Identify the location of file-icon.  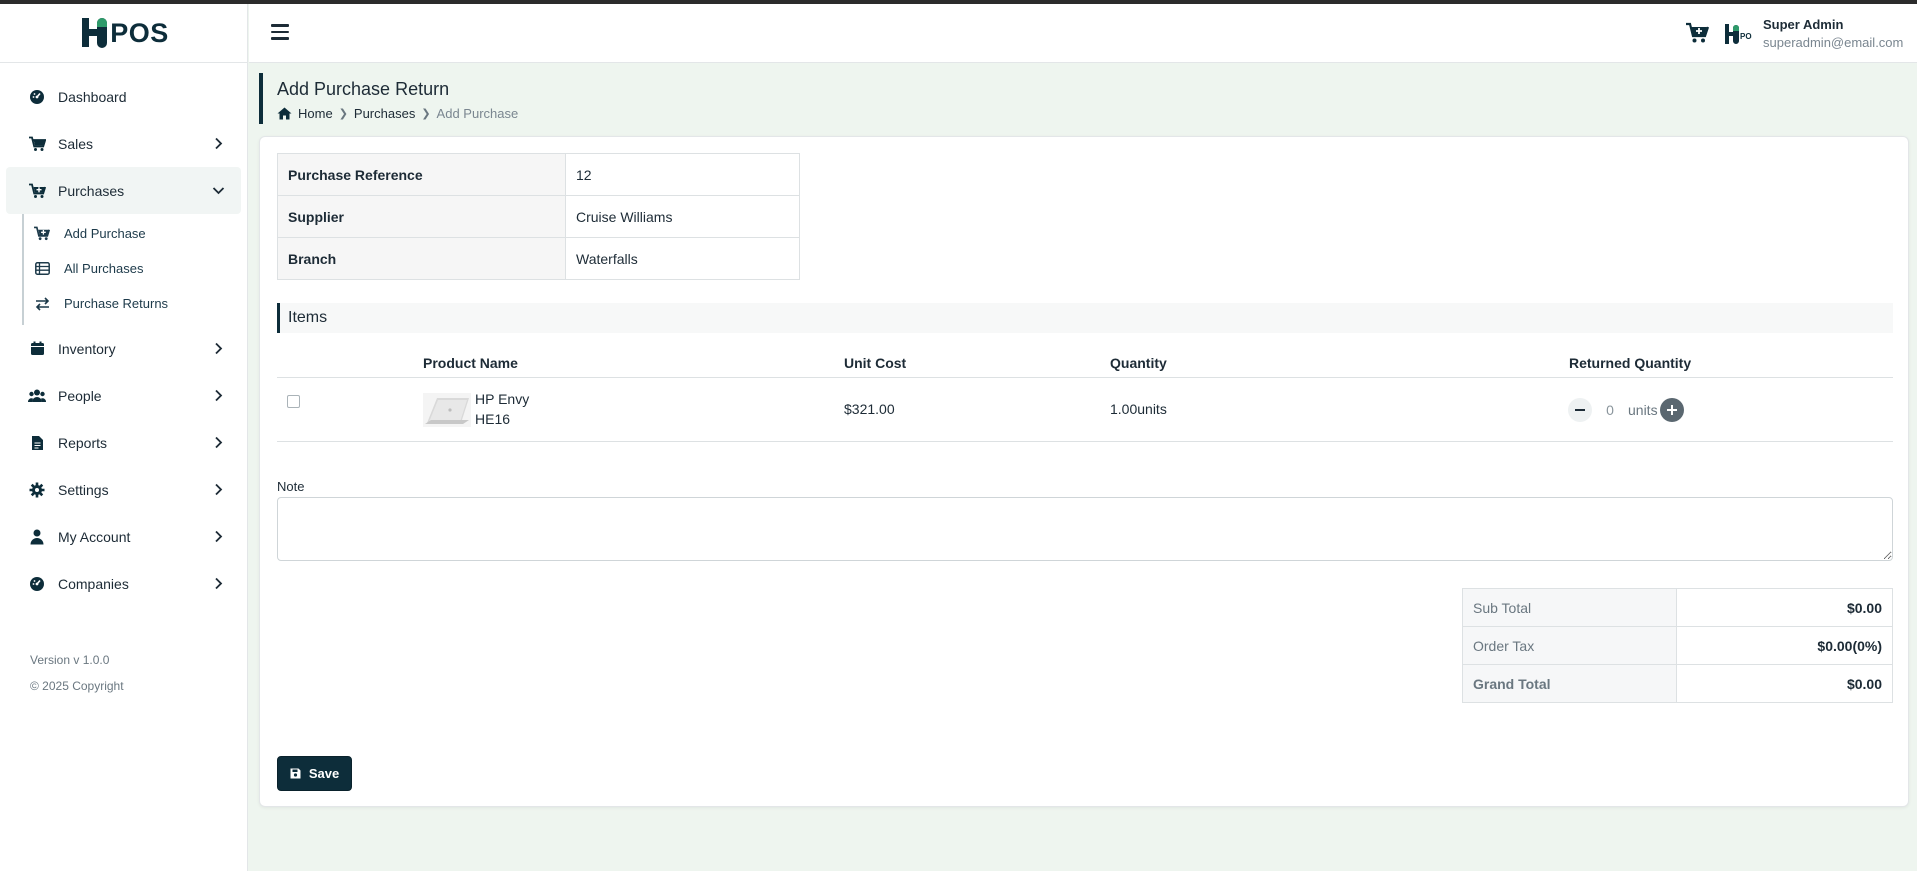
(37, 443).